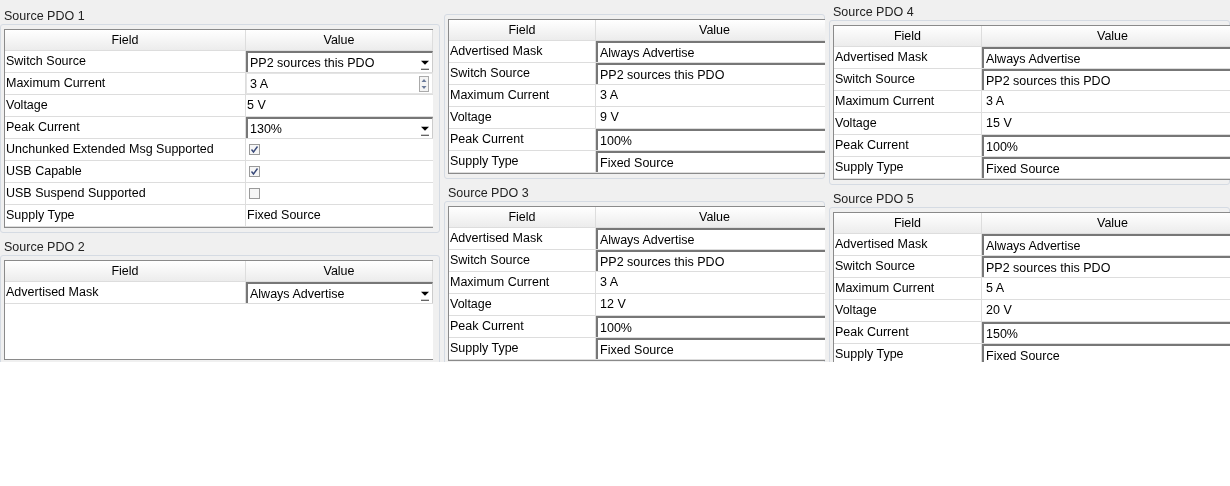 Image resolution: width=1230 pixels, height=486 pixels. Describe the element at coordinates (339, 292) in the screenshot. I see `dropdown: Always Advertise` at that location.